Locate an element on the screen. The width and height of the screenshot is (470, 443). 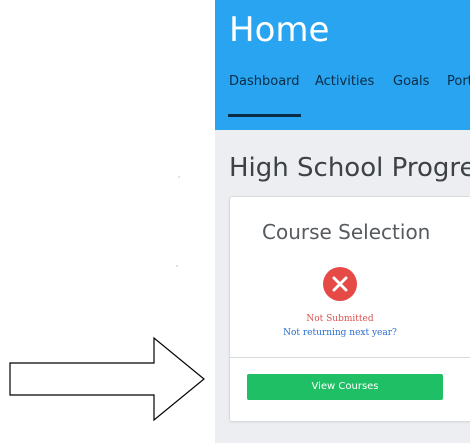
card-divider is located at coordinates (350, 357).